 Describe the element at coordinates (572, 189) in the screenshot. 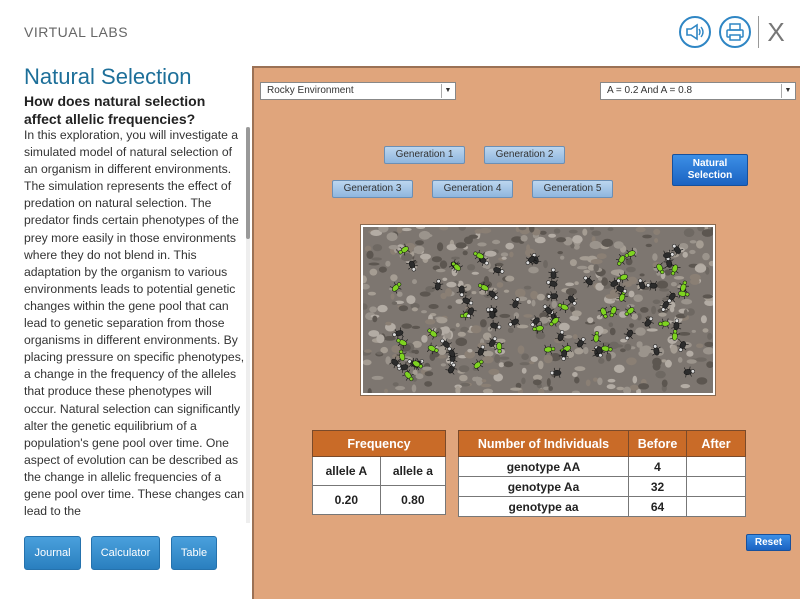

I see `generation-5-button: Generation 5` at that location.